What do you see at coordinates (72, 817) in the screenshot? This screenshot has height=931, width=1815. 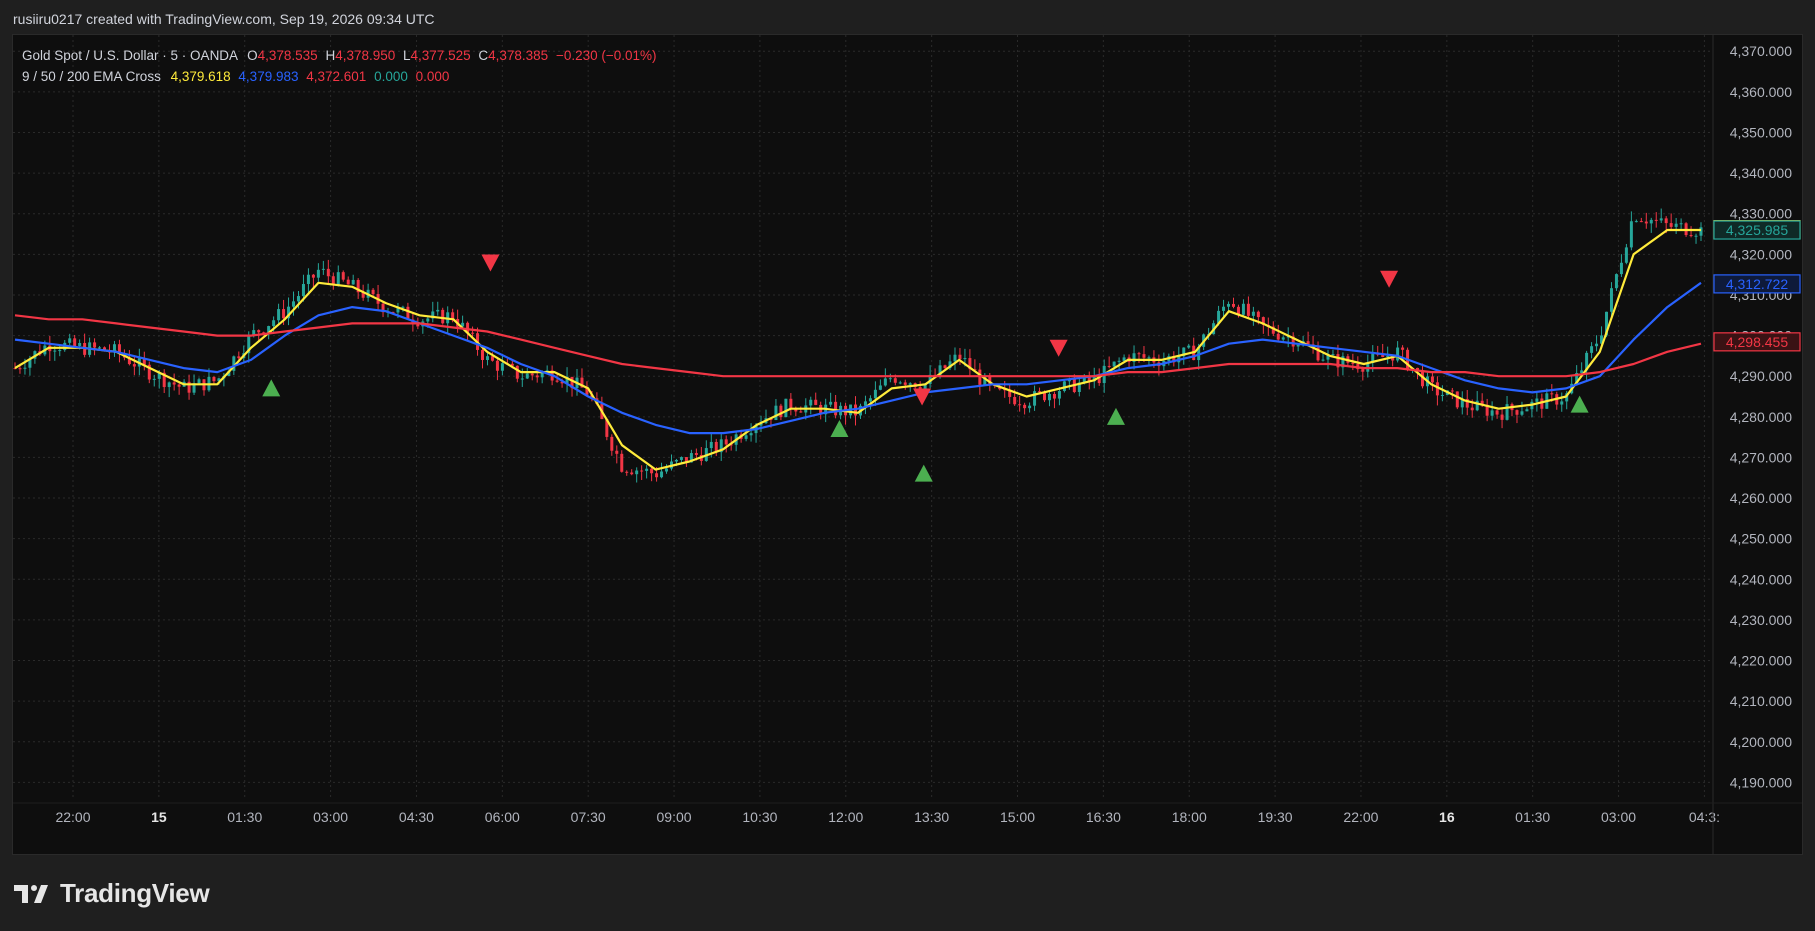 I see `x-tick-label: 22:00` at bounding box center [72, 817].